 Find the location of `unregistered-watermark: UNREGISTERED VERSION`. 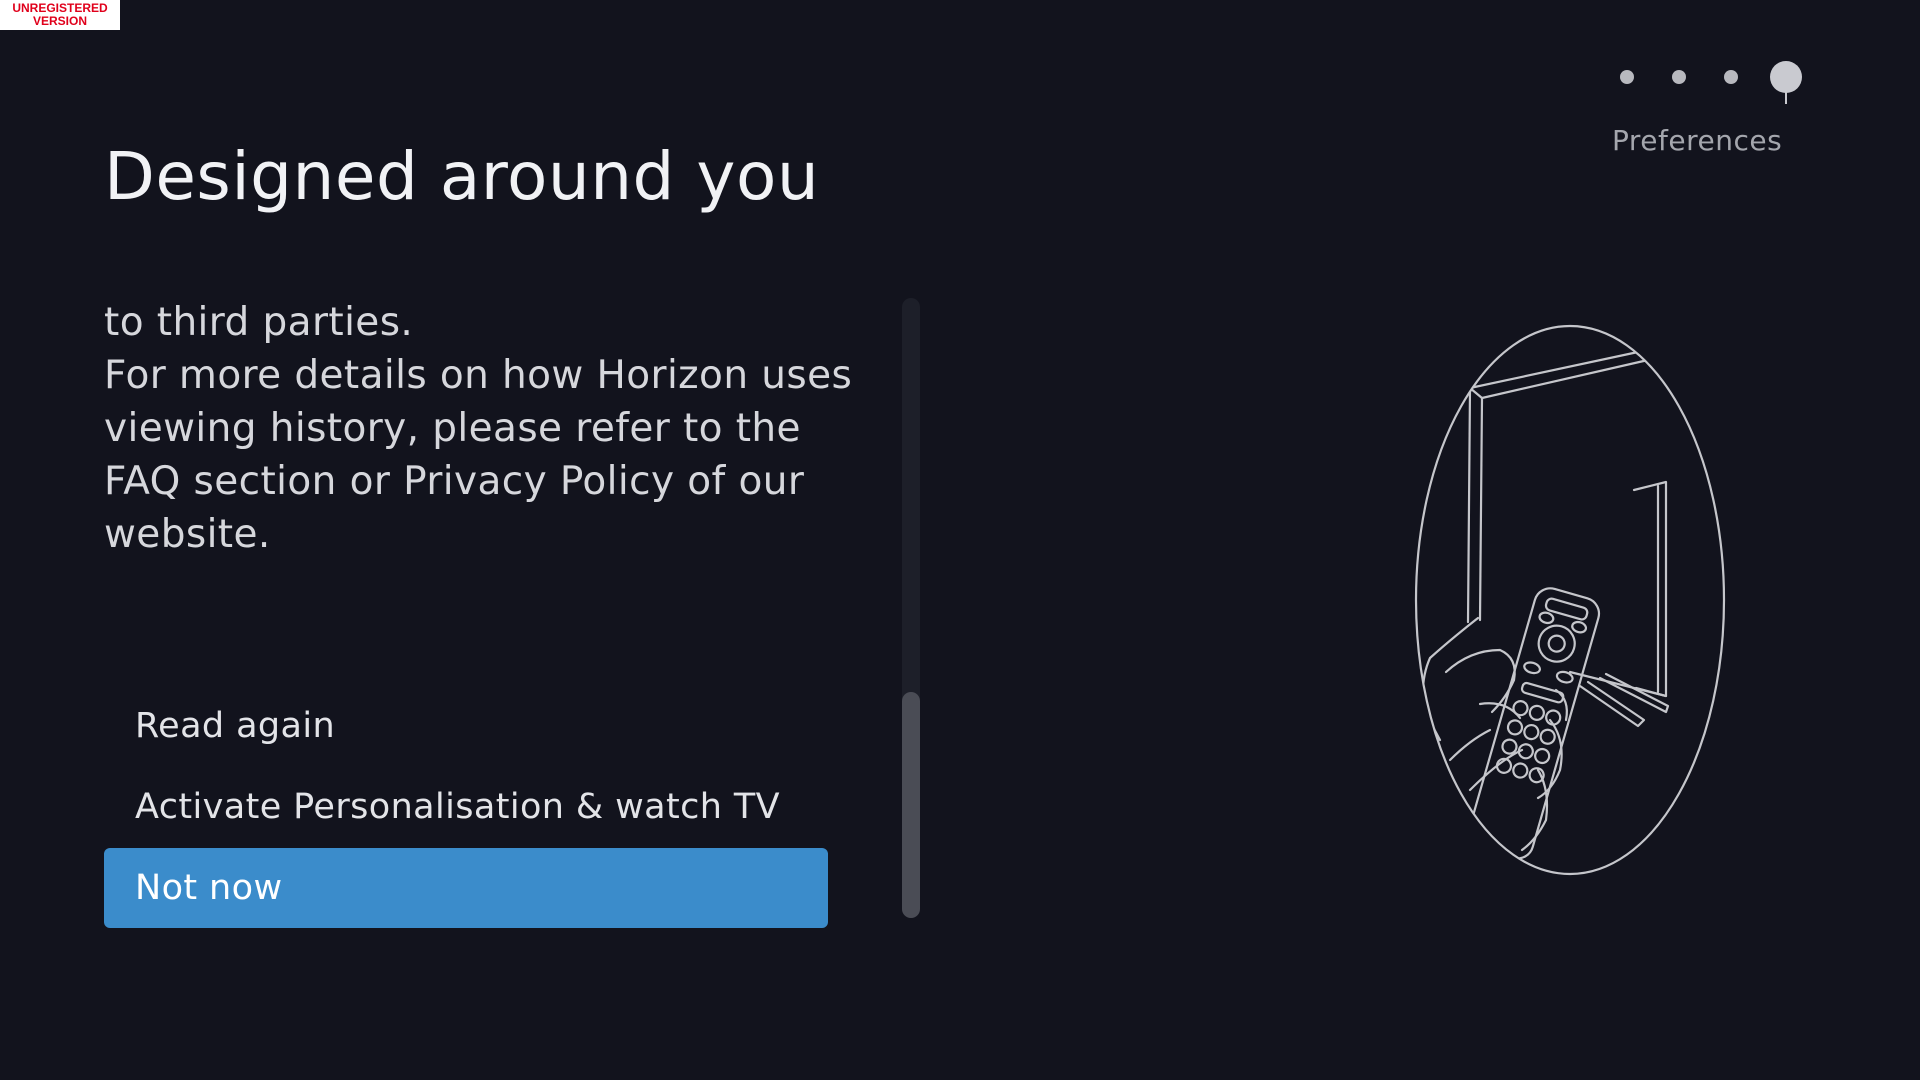

unregistered-watermark: UNREGISTERED VERSION is located at coordinates (60, 15).